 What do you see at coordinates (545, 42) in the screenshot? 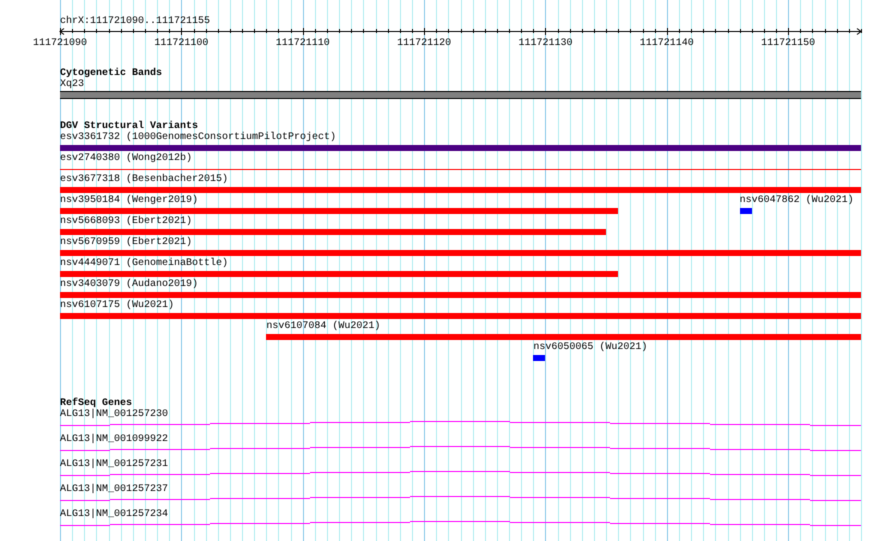
I see `tick-label: 111721130` at bounding box center [545, 42].